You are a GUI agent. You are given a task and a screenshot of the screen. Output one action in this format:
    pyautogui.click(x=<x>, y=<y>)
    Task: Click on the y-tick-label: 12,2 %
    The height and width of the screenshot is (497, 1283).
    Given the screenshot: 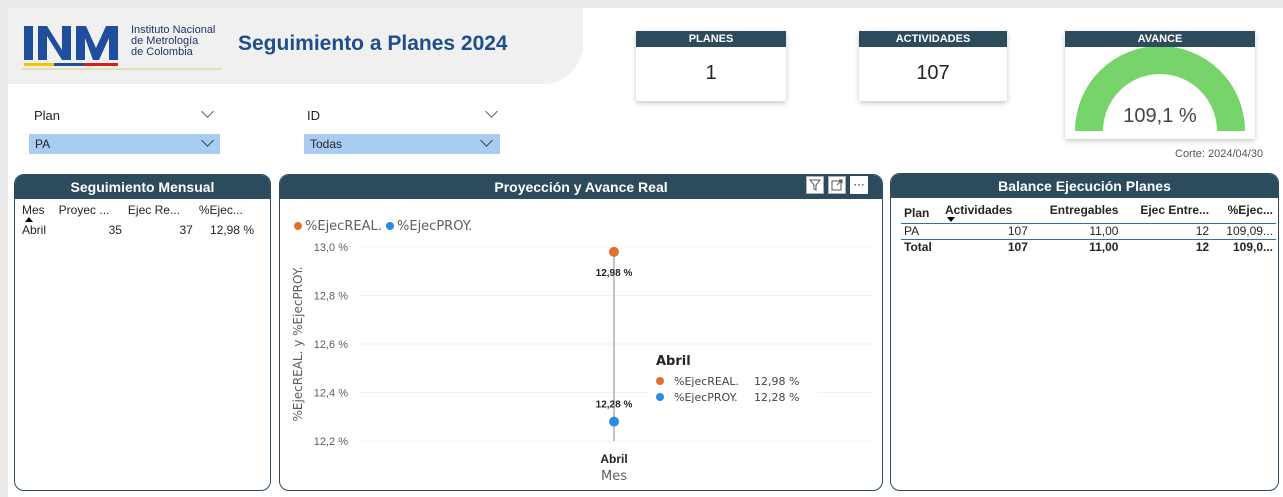 What is the action you would take?
    pyautogui.click(x=331, y=442)
    